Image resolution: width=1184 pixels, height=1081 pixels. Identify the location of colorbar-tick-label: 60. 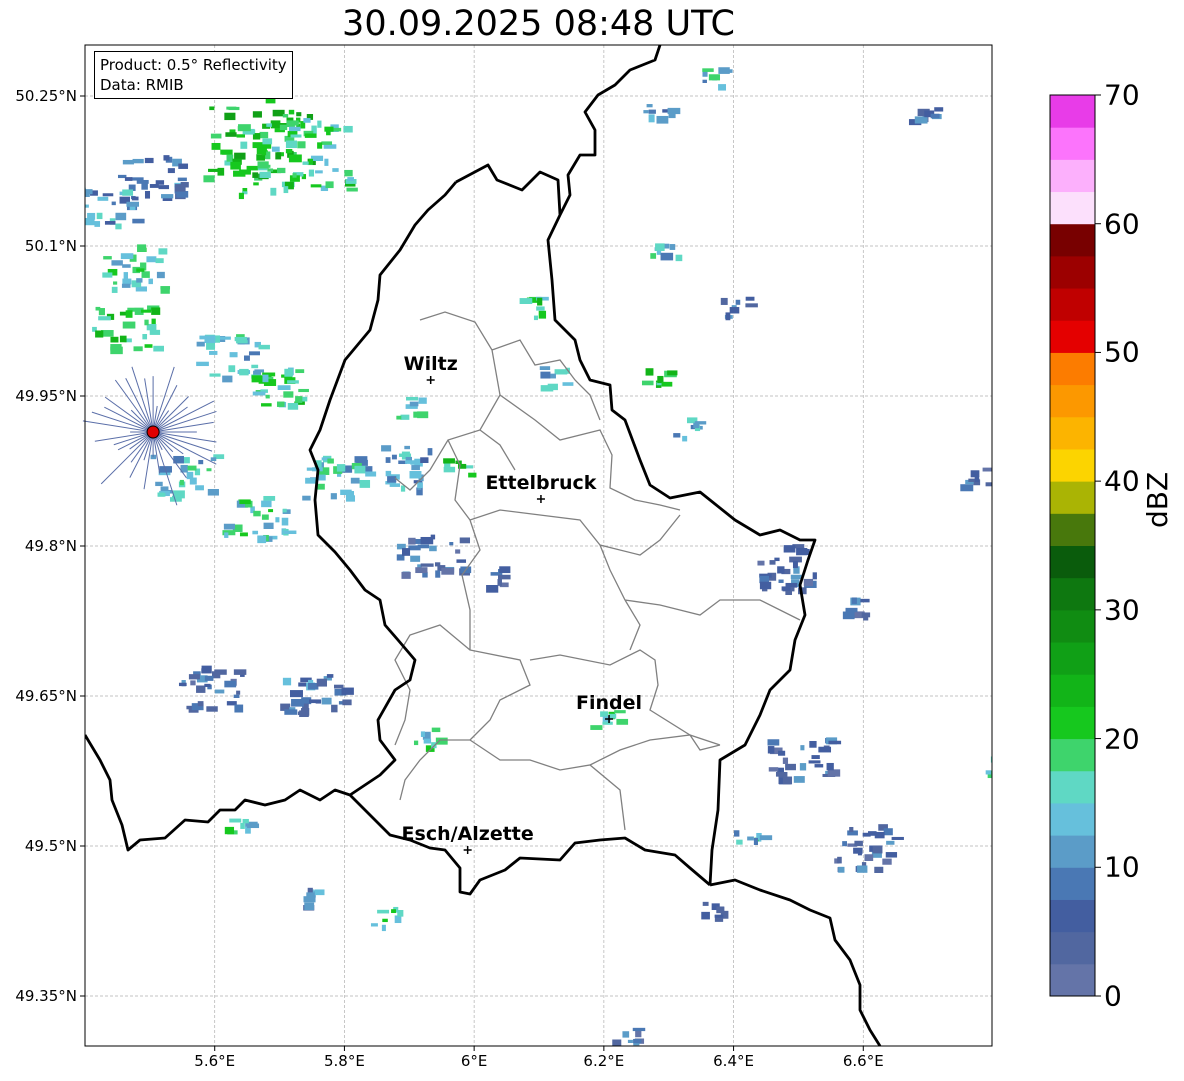
(1122, 224).